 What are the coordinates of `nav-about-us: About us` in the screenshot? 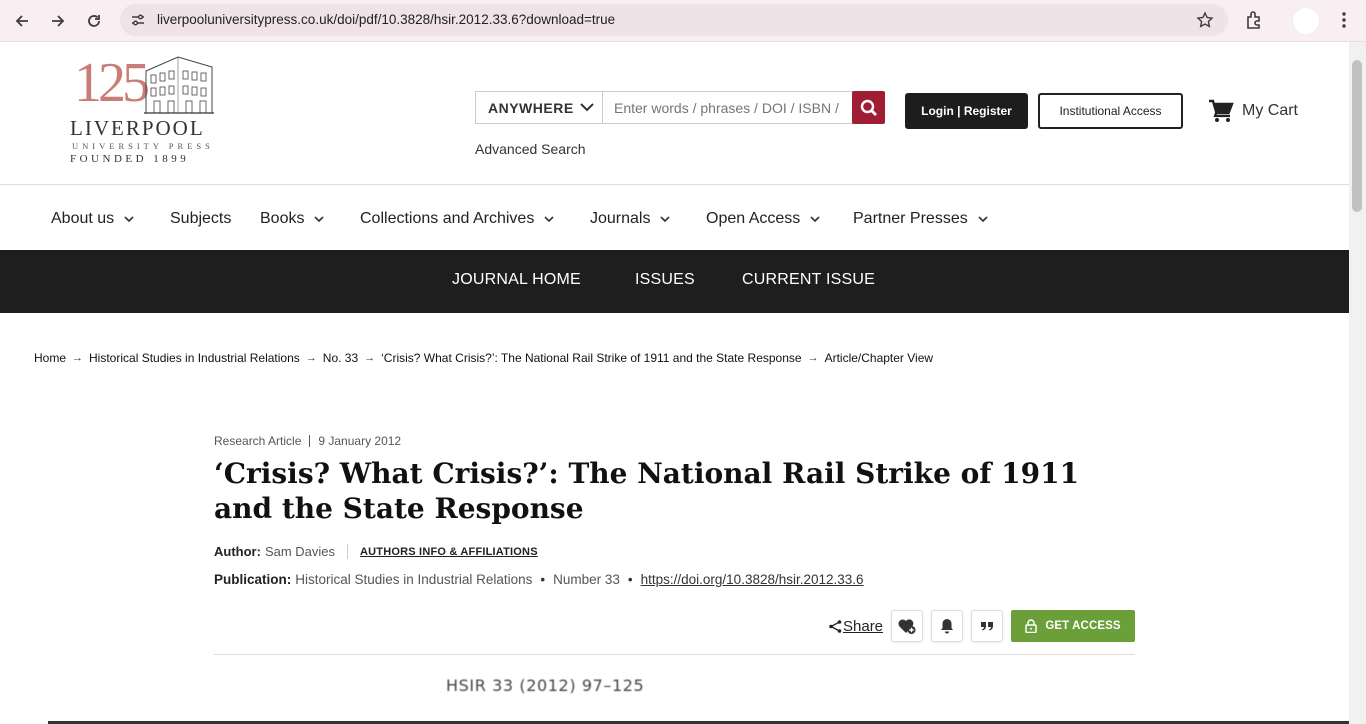 It's located at (92, 219).